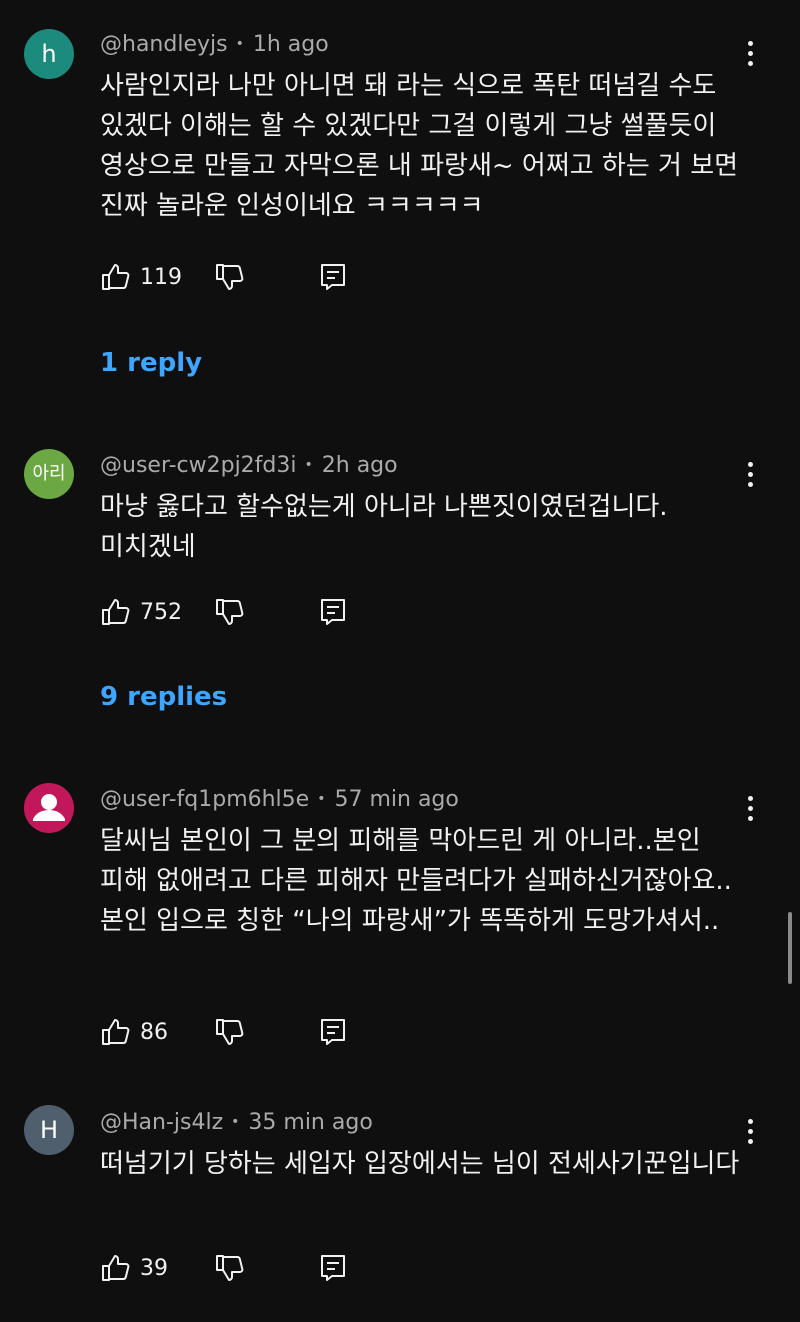 The width and height of the screenshot is (800, 1322). What do you see at coordinates (151, 363) in the screenshot?
I see `view-replies-link: 1 reply` at bounding box center [151, 363].